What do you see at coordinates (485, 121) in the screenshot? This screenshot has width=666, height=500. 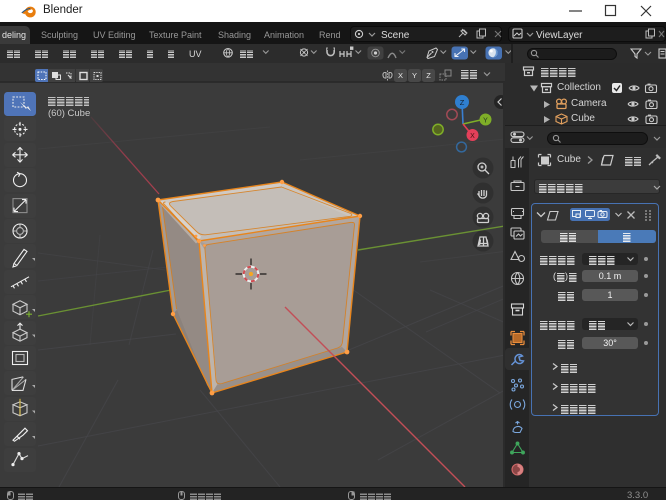 I see `svg-text: Y` at bounding box center [485, 121].